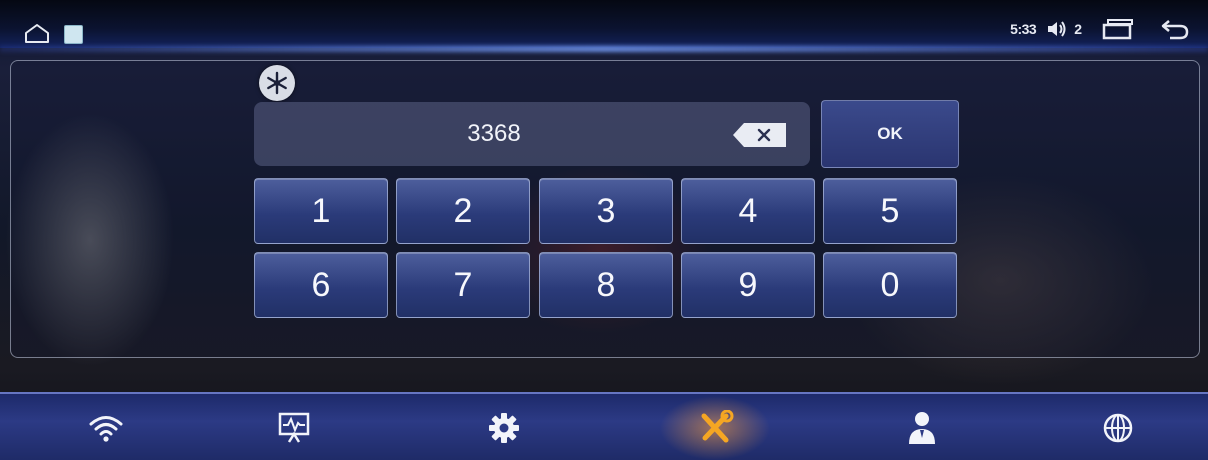  What do you see at coordinates (1078, 29) in the screenshot?
I see `volume-level: 2` at bounding box center [1078, 29].